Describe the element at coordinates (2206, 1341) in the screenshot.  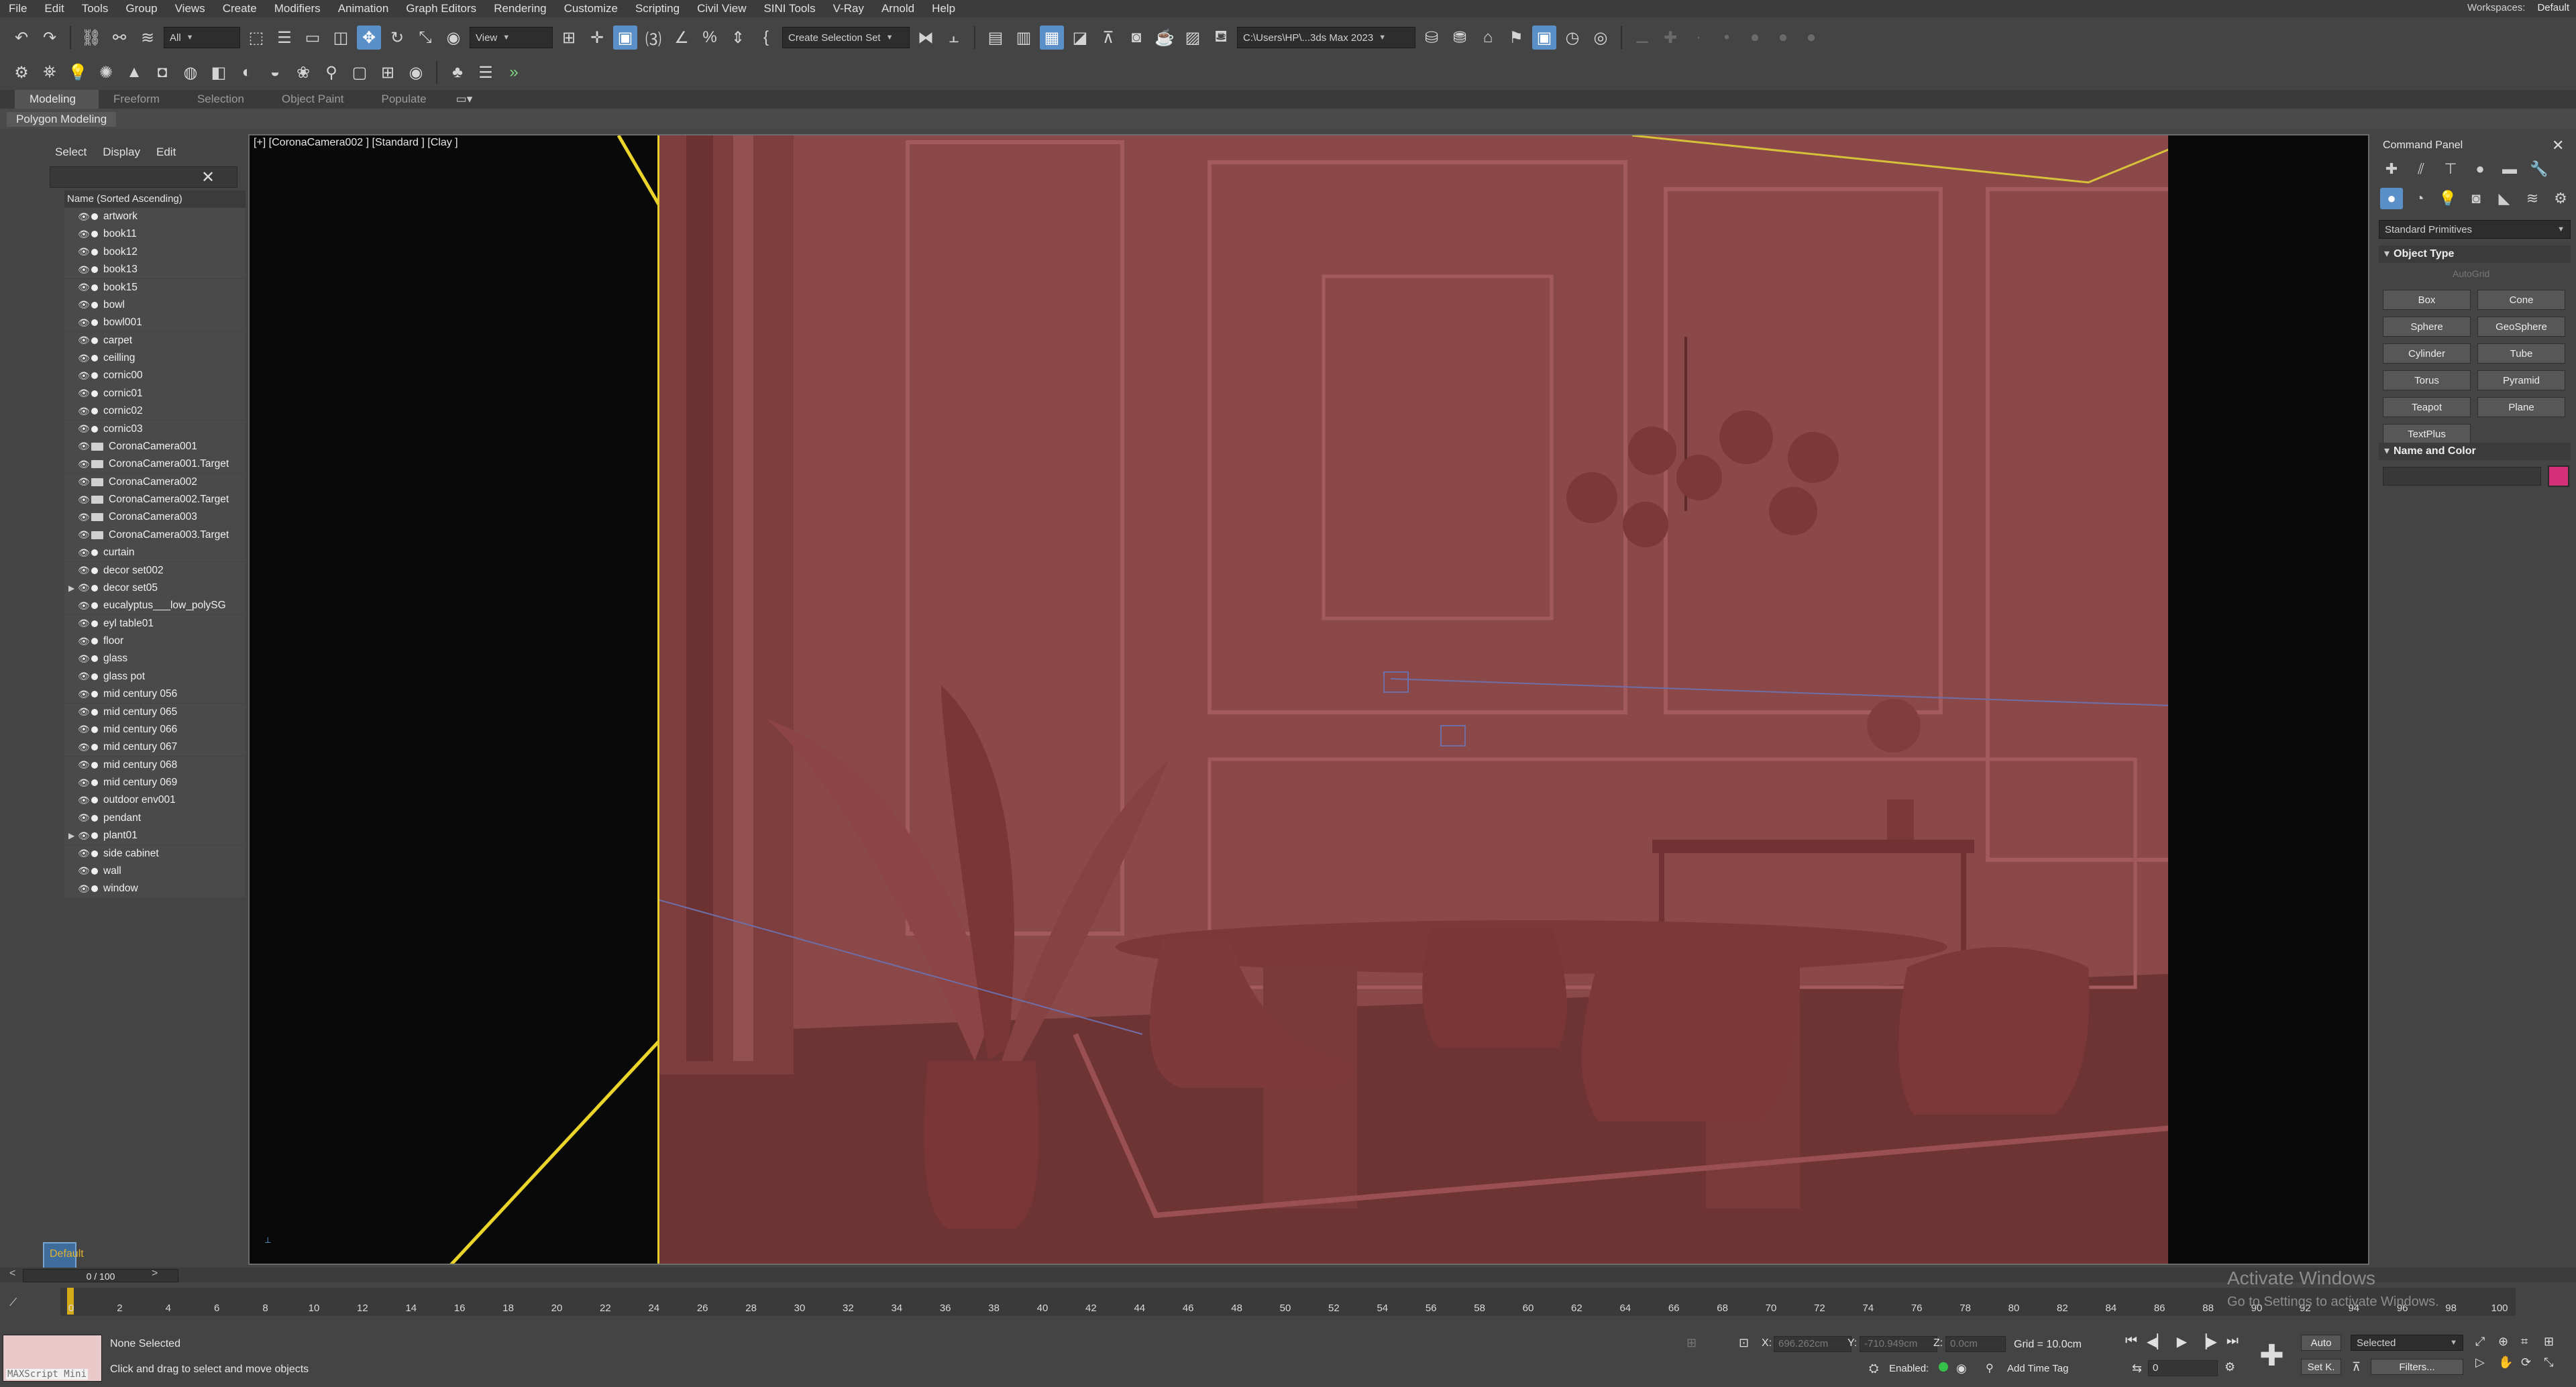
I see `next-frame-icon: ▕▶` at that location.